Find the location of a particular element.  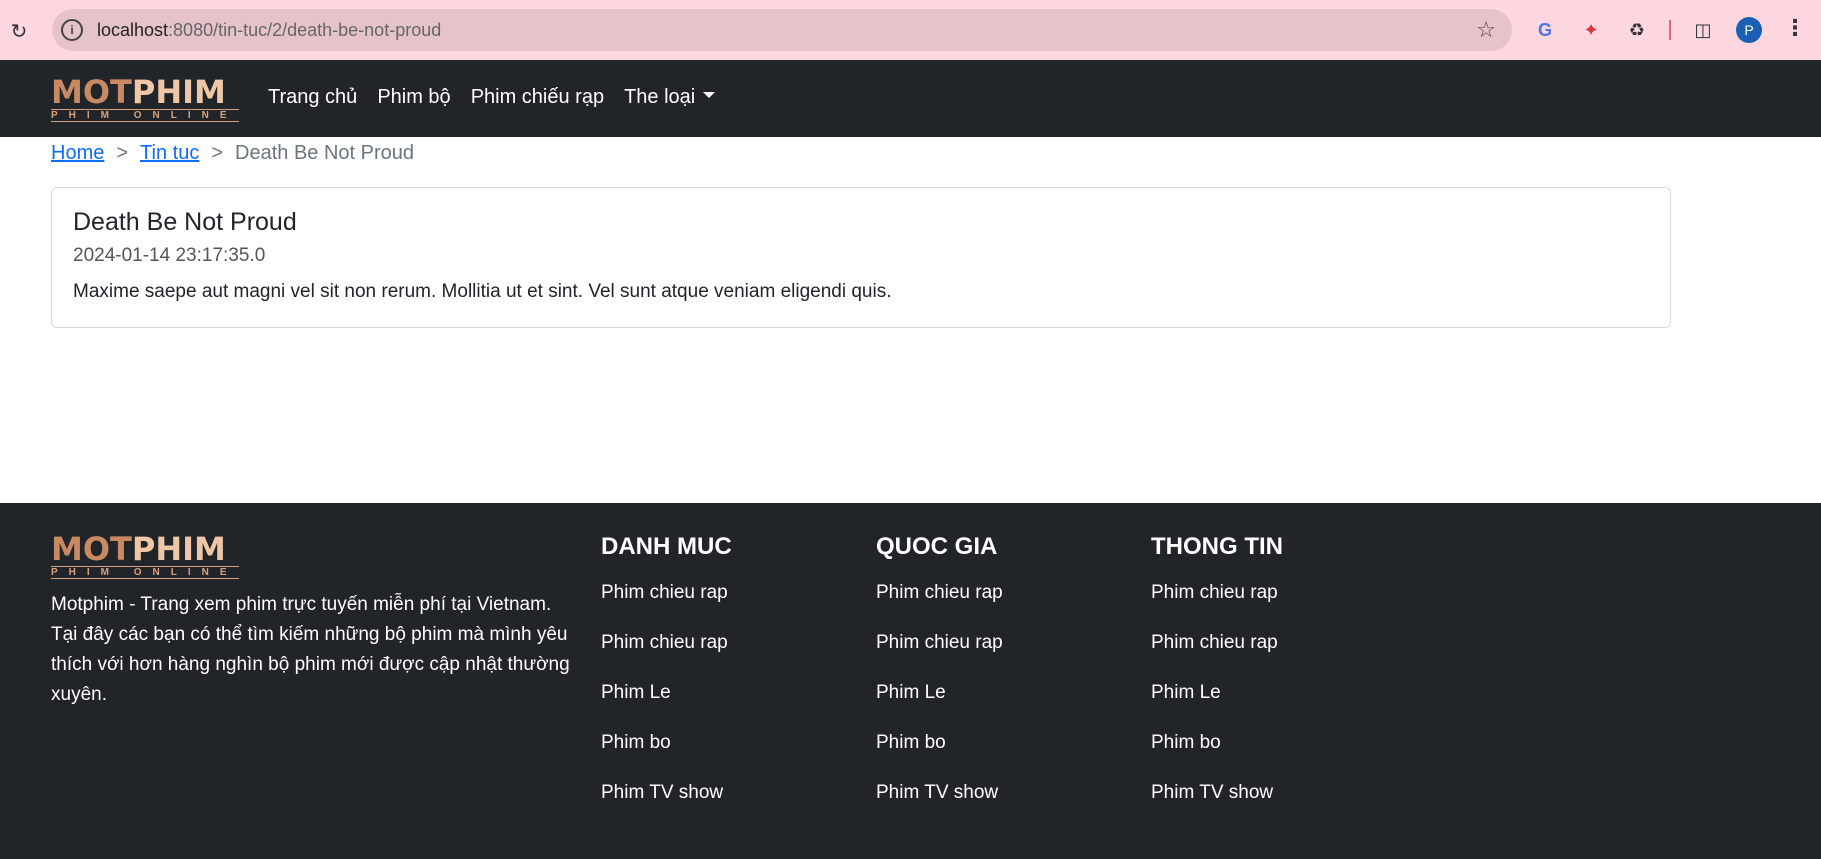

translate-icon: G is located at coordinates (1545, 30).